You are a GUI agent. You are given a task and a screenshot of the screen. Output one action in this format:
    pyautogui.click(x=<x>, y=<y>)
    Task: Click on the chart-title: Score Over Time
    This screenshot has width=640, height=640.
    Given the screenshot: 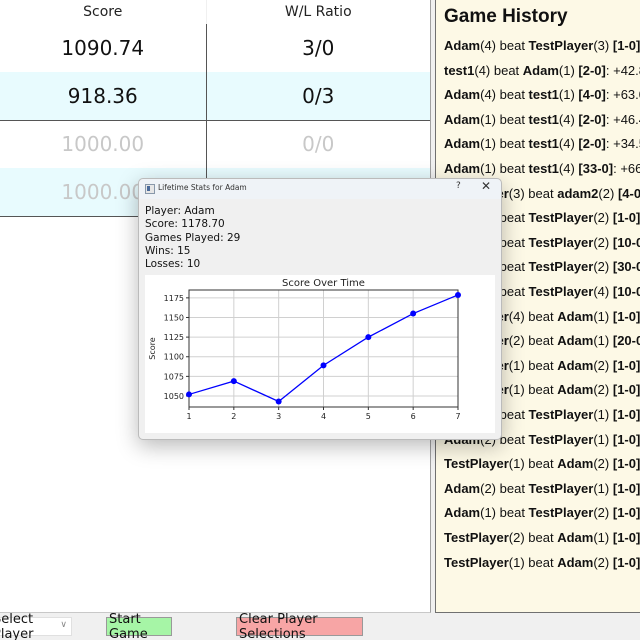 What is the action you would take?
    pyautogui.click(x=323, y=283)
    